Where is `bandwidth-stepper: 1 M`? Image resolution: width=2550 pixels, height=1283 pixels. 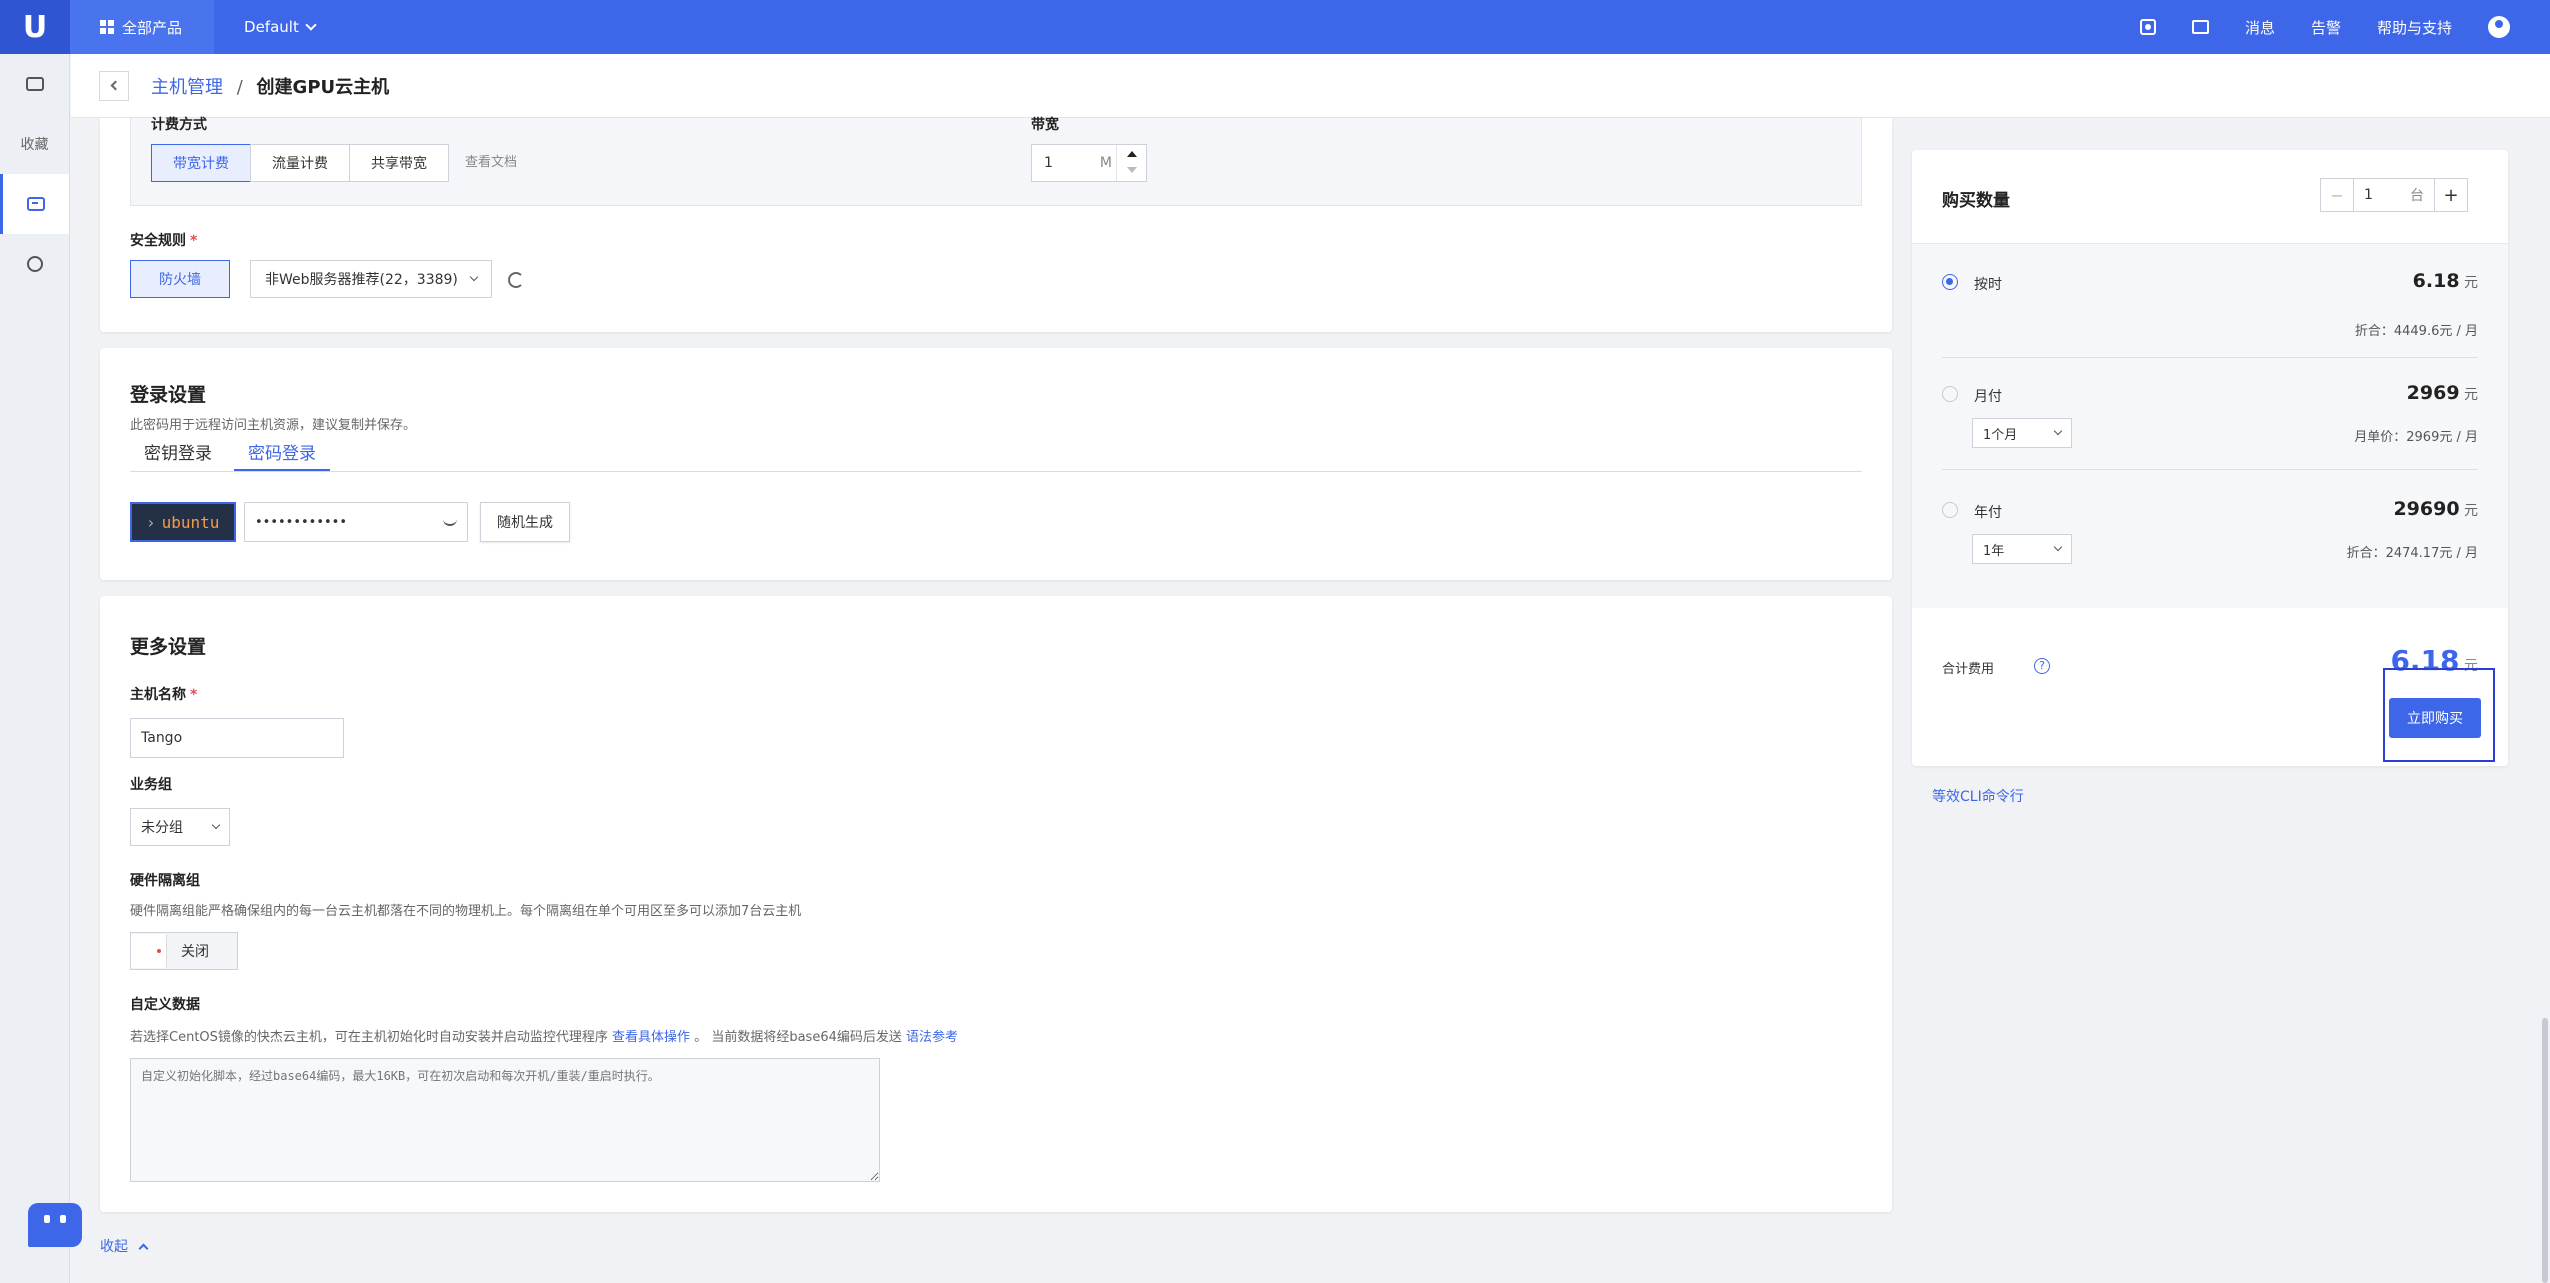
bandwidth-stepper: 1 M is located at coordinates (1089, 163).